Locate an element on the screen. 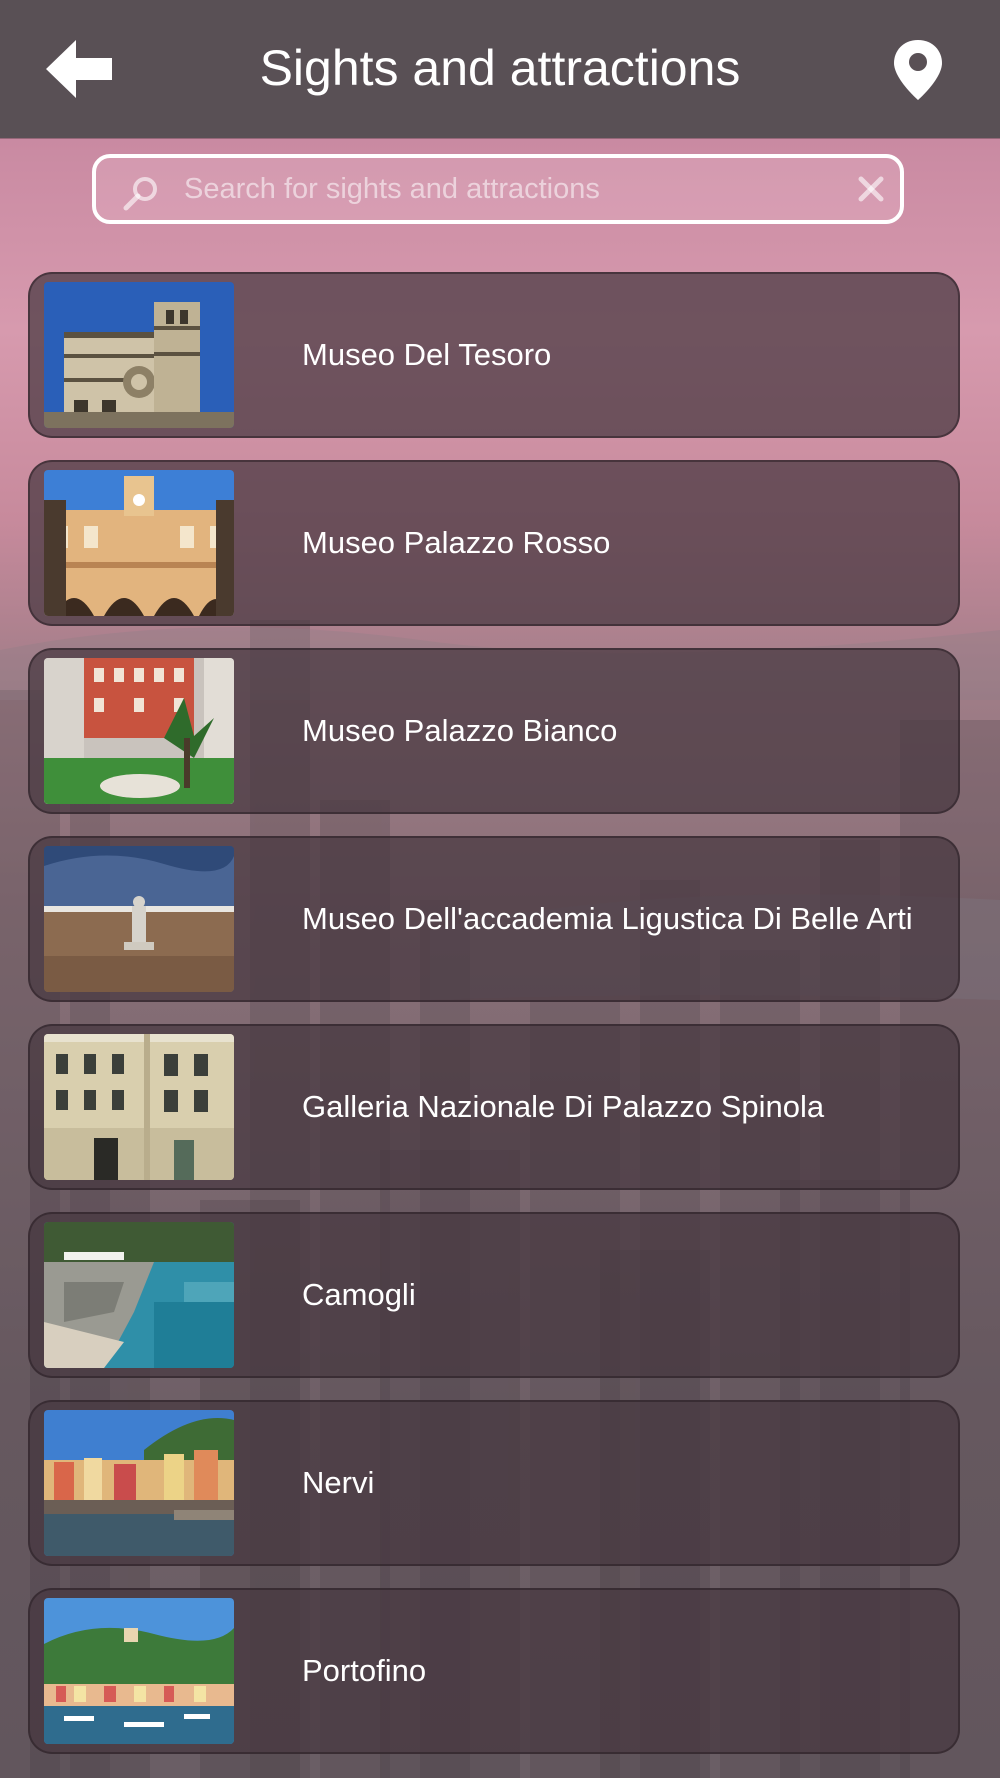 Image resolution: width=1000 pixels, height=1778 pixels. list-item-label: Nervi is located at coordinates (338, 1482).